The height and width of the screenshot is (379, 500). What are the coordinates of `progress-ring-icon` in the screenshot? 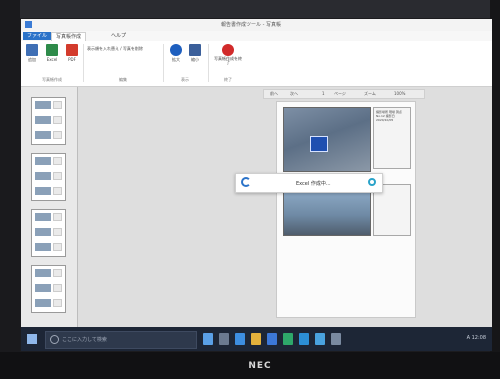 It's located at (372, 182).